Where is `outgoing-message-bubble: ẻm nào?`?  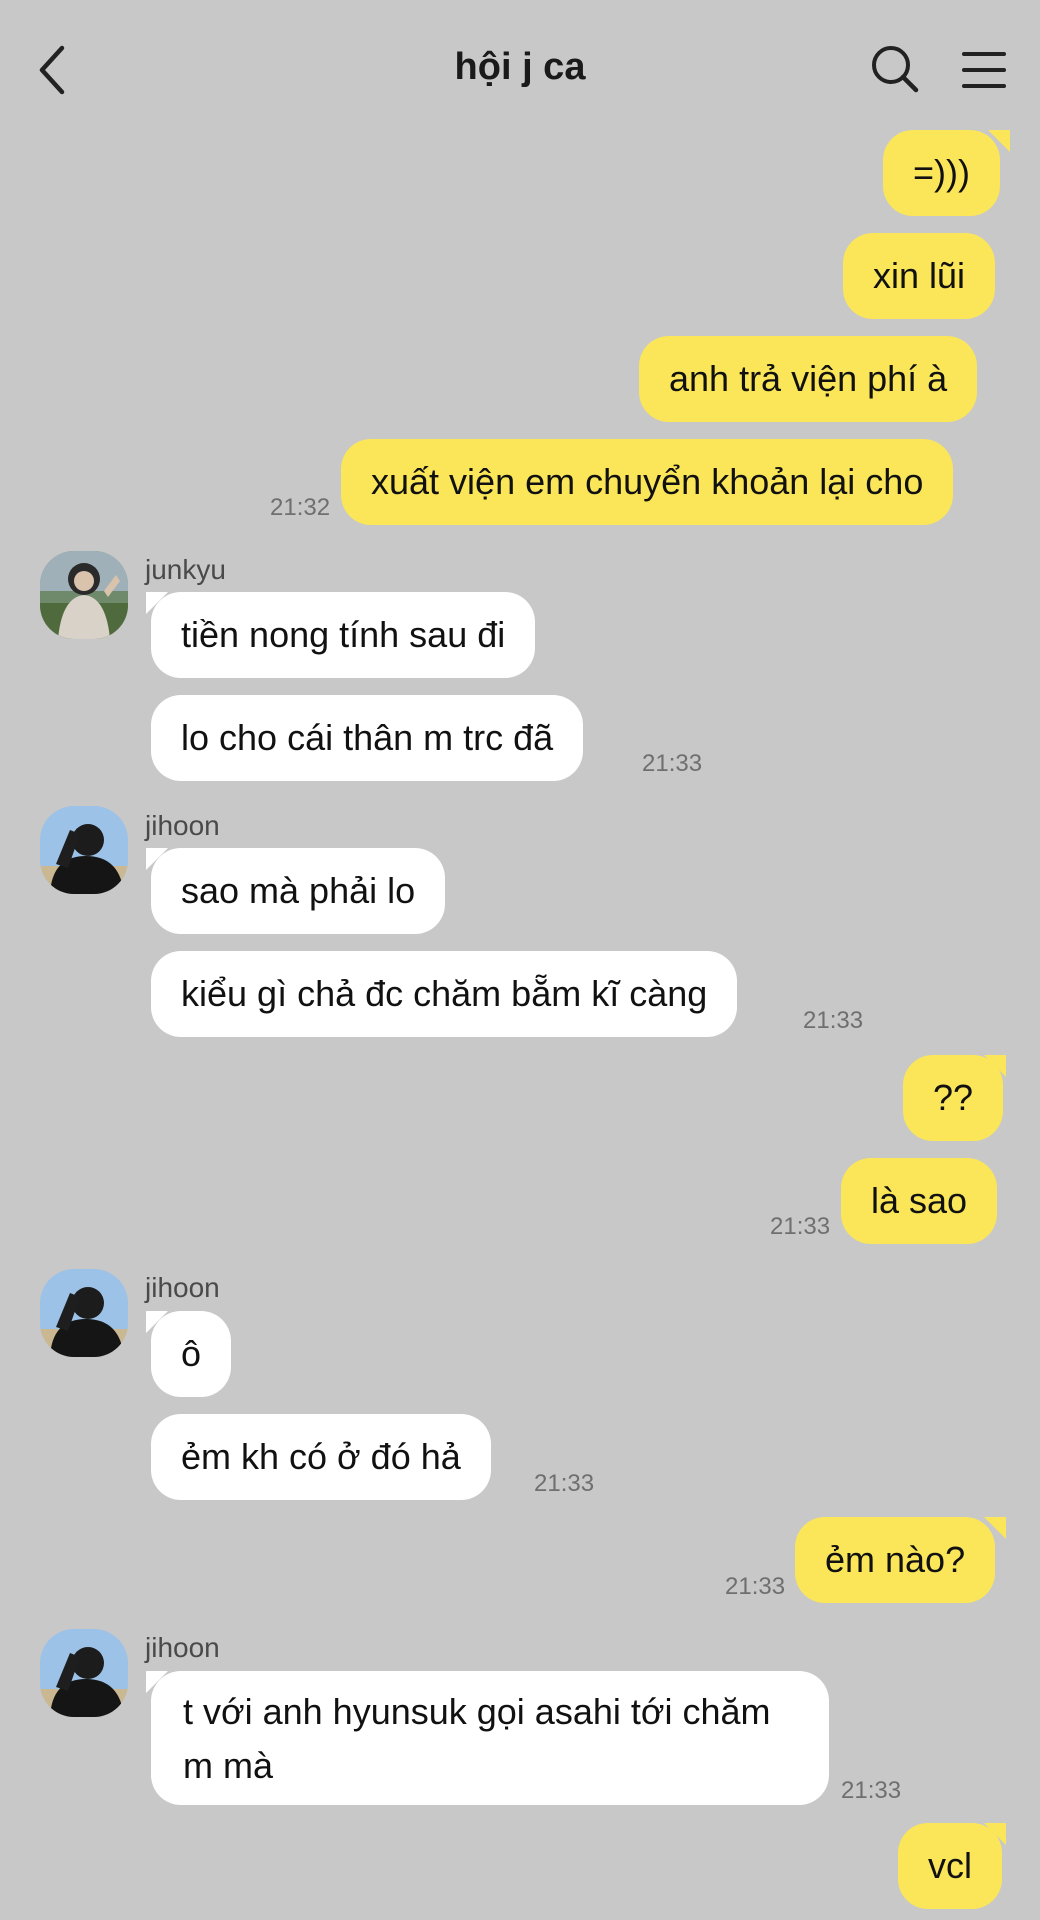 outgoing-message-bubble: ẻm nào? is located at coordinates (895, 1560).